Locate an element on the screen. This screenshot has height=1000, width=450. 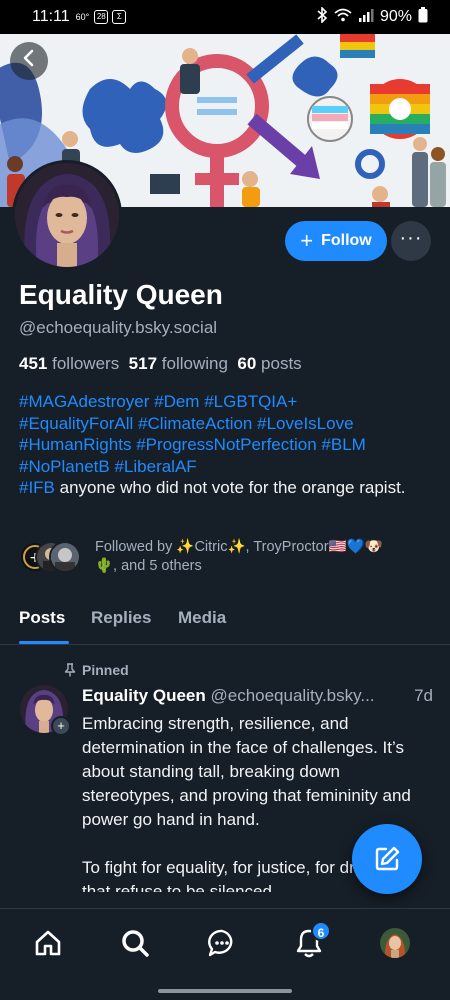
pinned-indicator: Pinned is located at coordinates (96, 670).